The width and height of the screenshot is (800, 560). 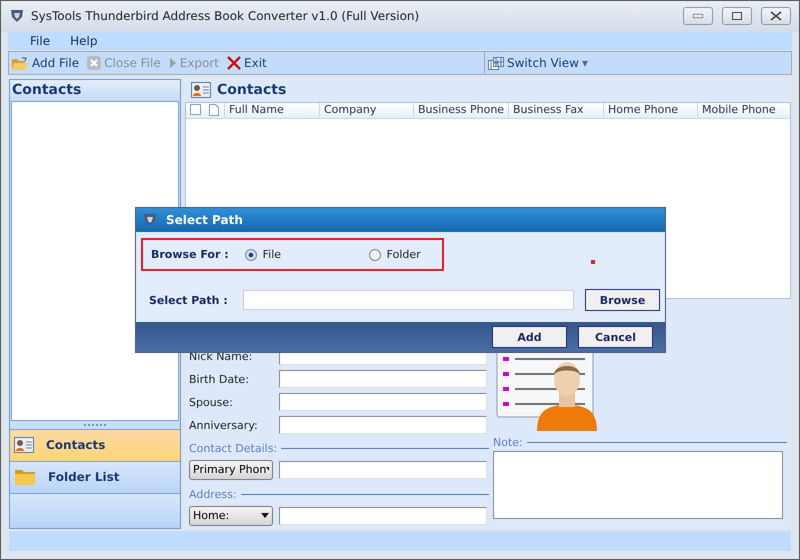 I want to click on section-title: Contacts, so click(x=251, y=90).